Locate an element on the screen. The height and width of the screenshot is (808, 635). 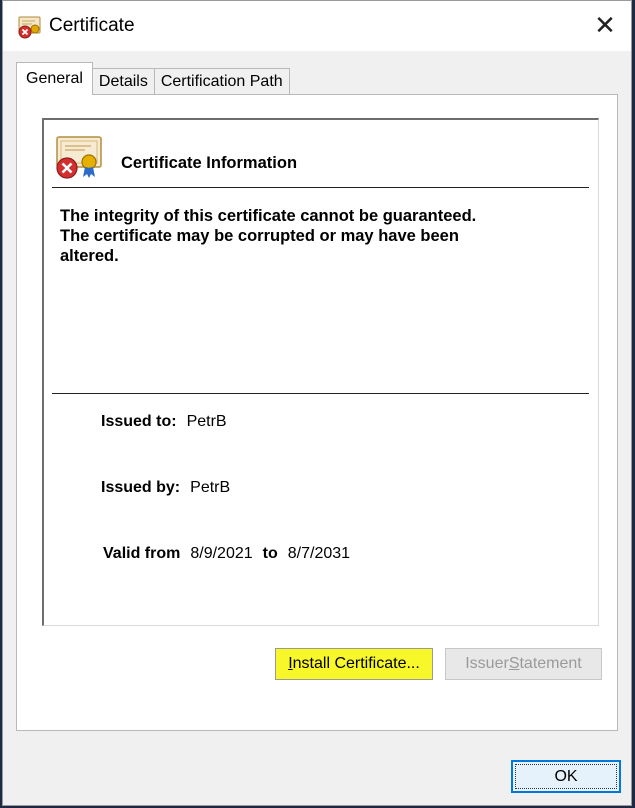
tab-details: Details is located at coordinates (123, 81).